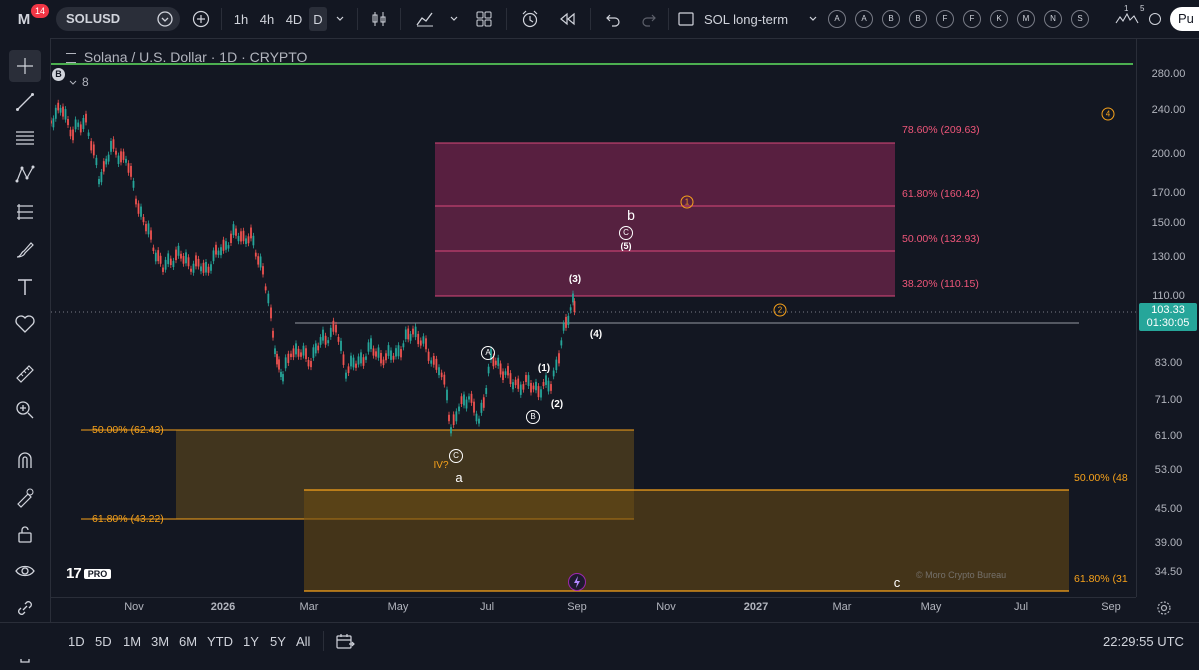 This screenshot has height=670, width=1199. I want to click on crosshair-icon, so click(25, 66).